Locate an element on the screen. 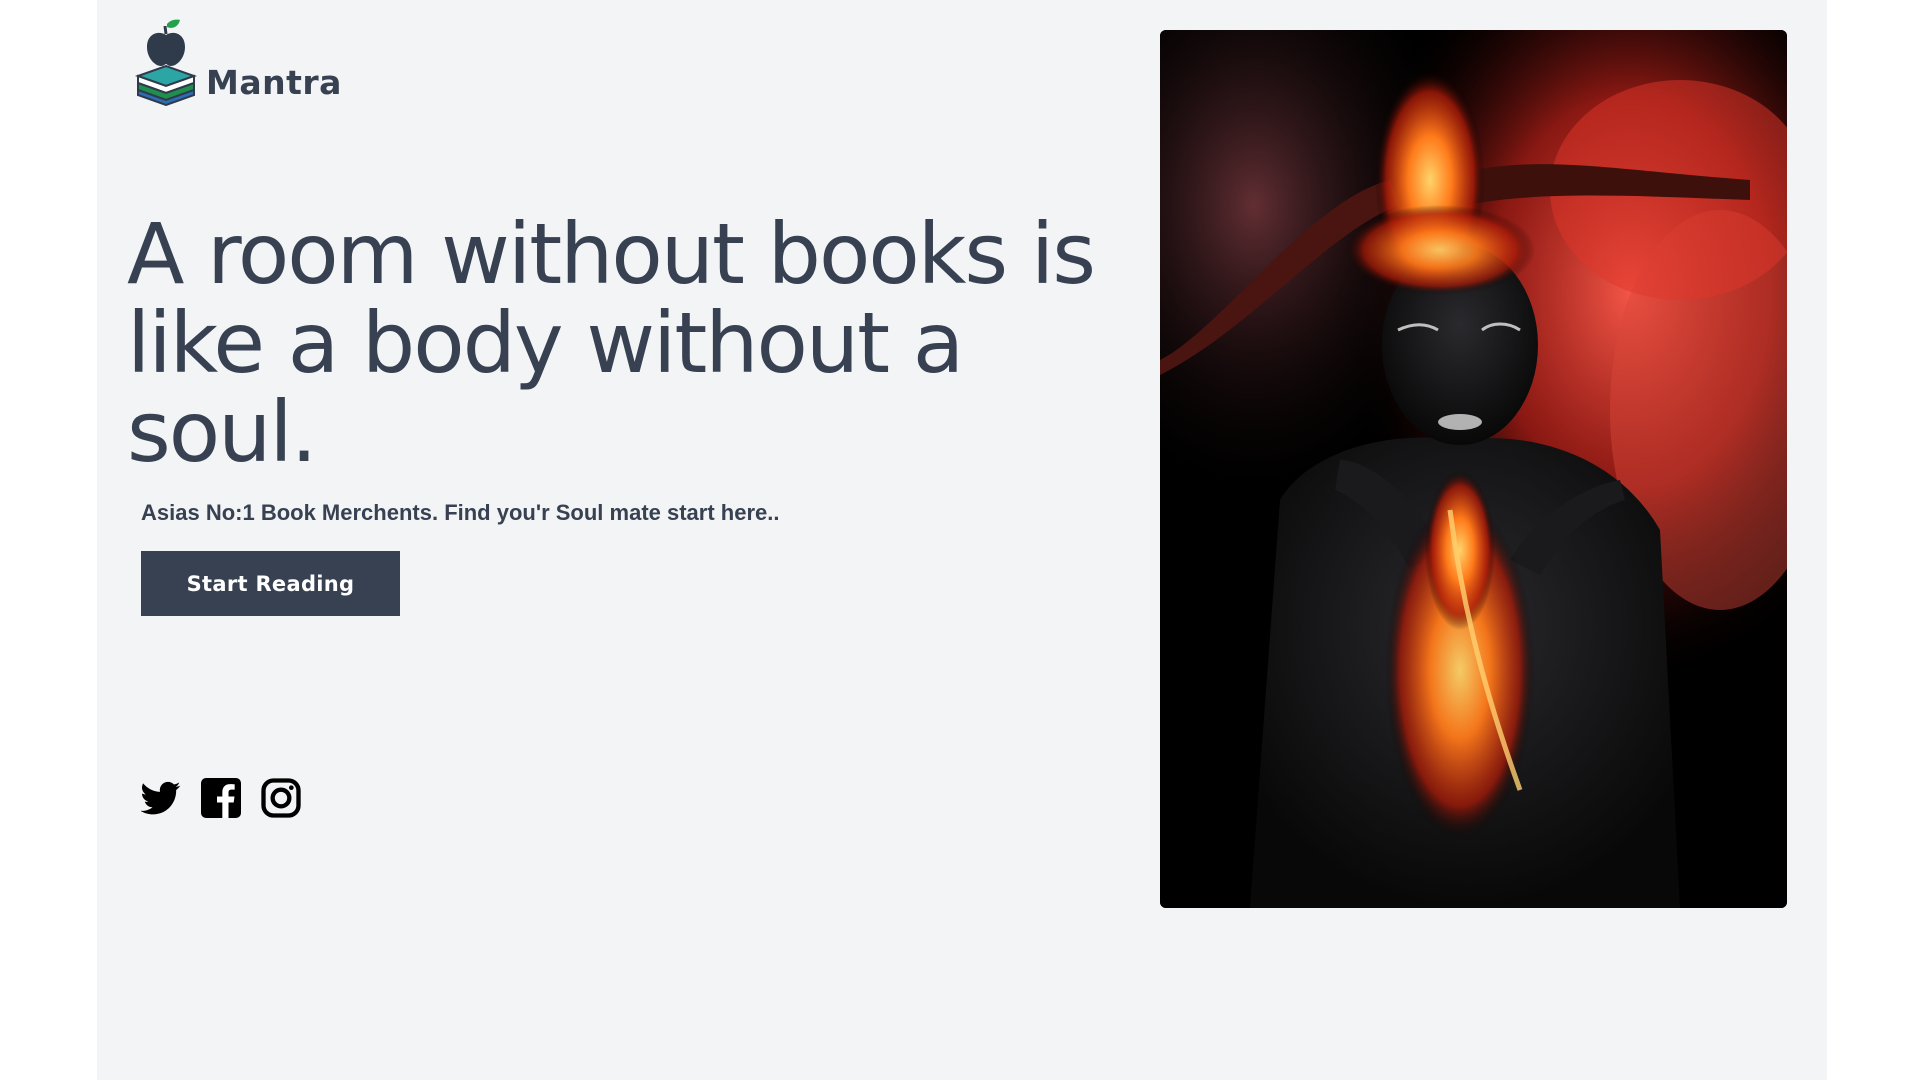 The image size is (1920, 1080). instagram-link is located at coordinates (281, 798).